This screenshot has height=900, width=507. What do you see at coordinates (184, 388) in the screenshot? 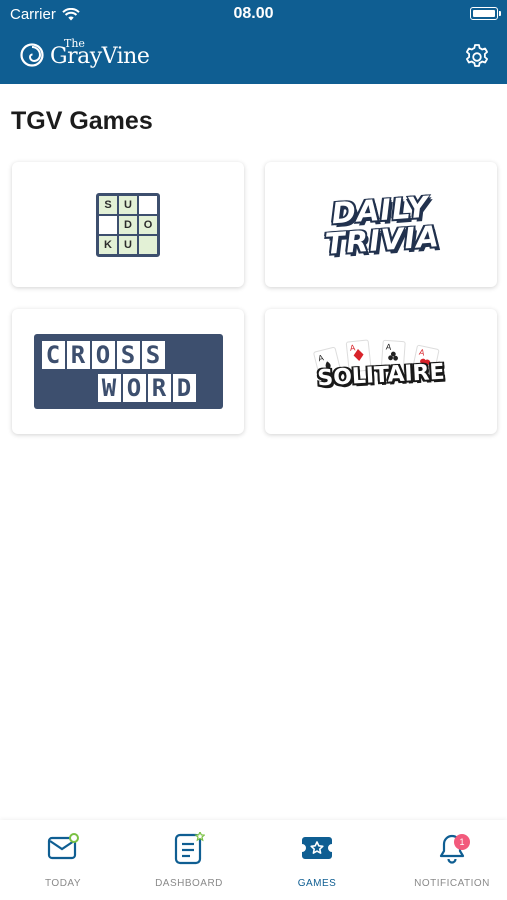
I see `crossword-cell: D` at bounding box center [184, 388].